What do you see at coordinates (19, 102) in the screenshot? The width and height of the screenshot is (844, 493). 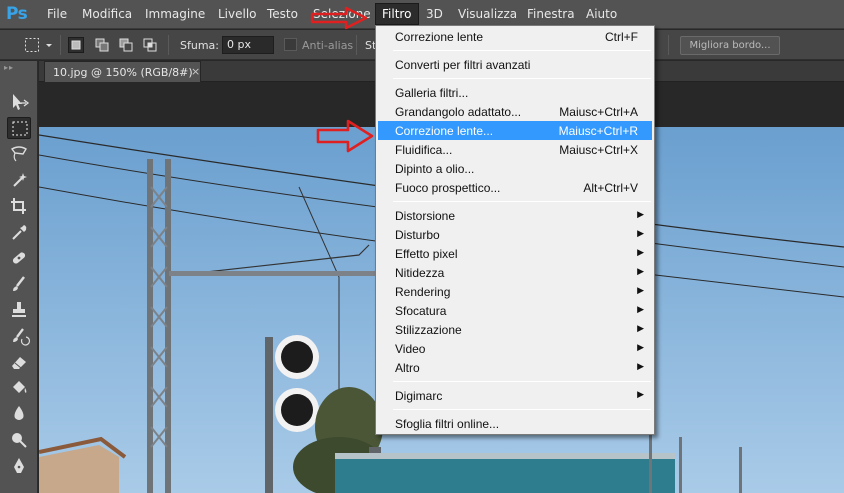 I see `move-tool-icon` at bounding box center [19, 102].